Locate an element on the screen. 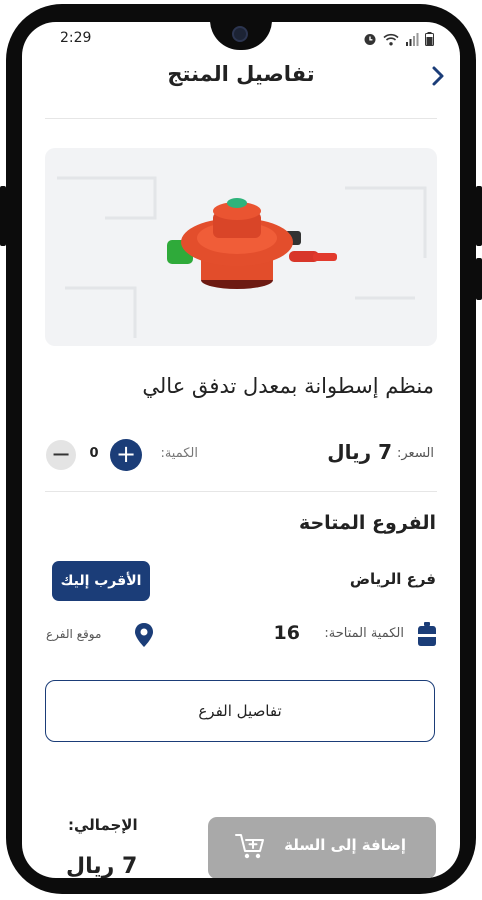 Image resolution: width=482 pixels, height=900 pixels. quantity-label: الكمية: is located at coordinates (179, 453).